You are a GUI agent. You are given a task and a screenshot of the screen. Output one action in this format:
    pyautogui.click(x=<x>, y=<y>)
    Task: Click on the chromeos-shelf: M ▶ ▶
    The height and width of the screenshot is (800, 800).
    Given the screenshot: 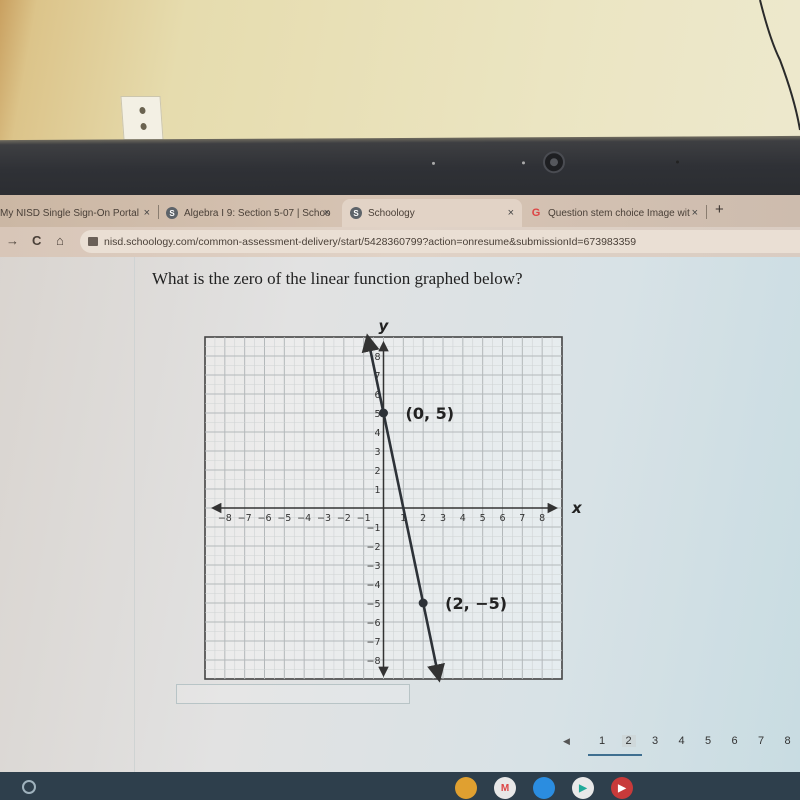 What is the action you would take?
    pyautogui.click(x=400, y=786)
    